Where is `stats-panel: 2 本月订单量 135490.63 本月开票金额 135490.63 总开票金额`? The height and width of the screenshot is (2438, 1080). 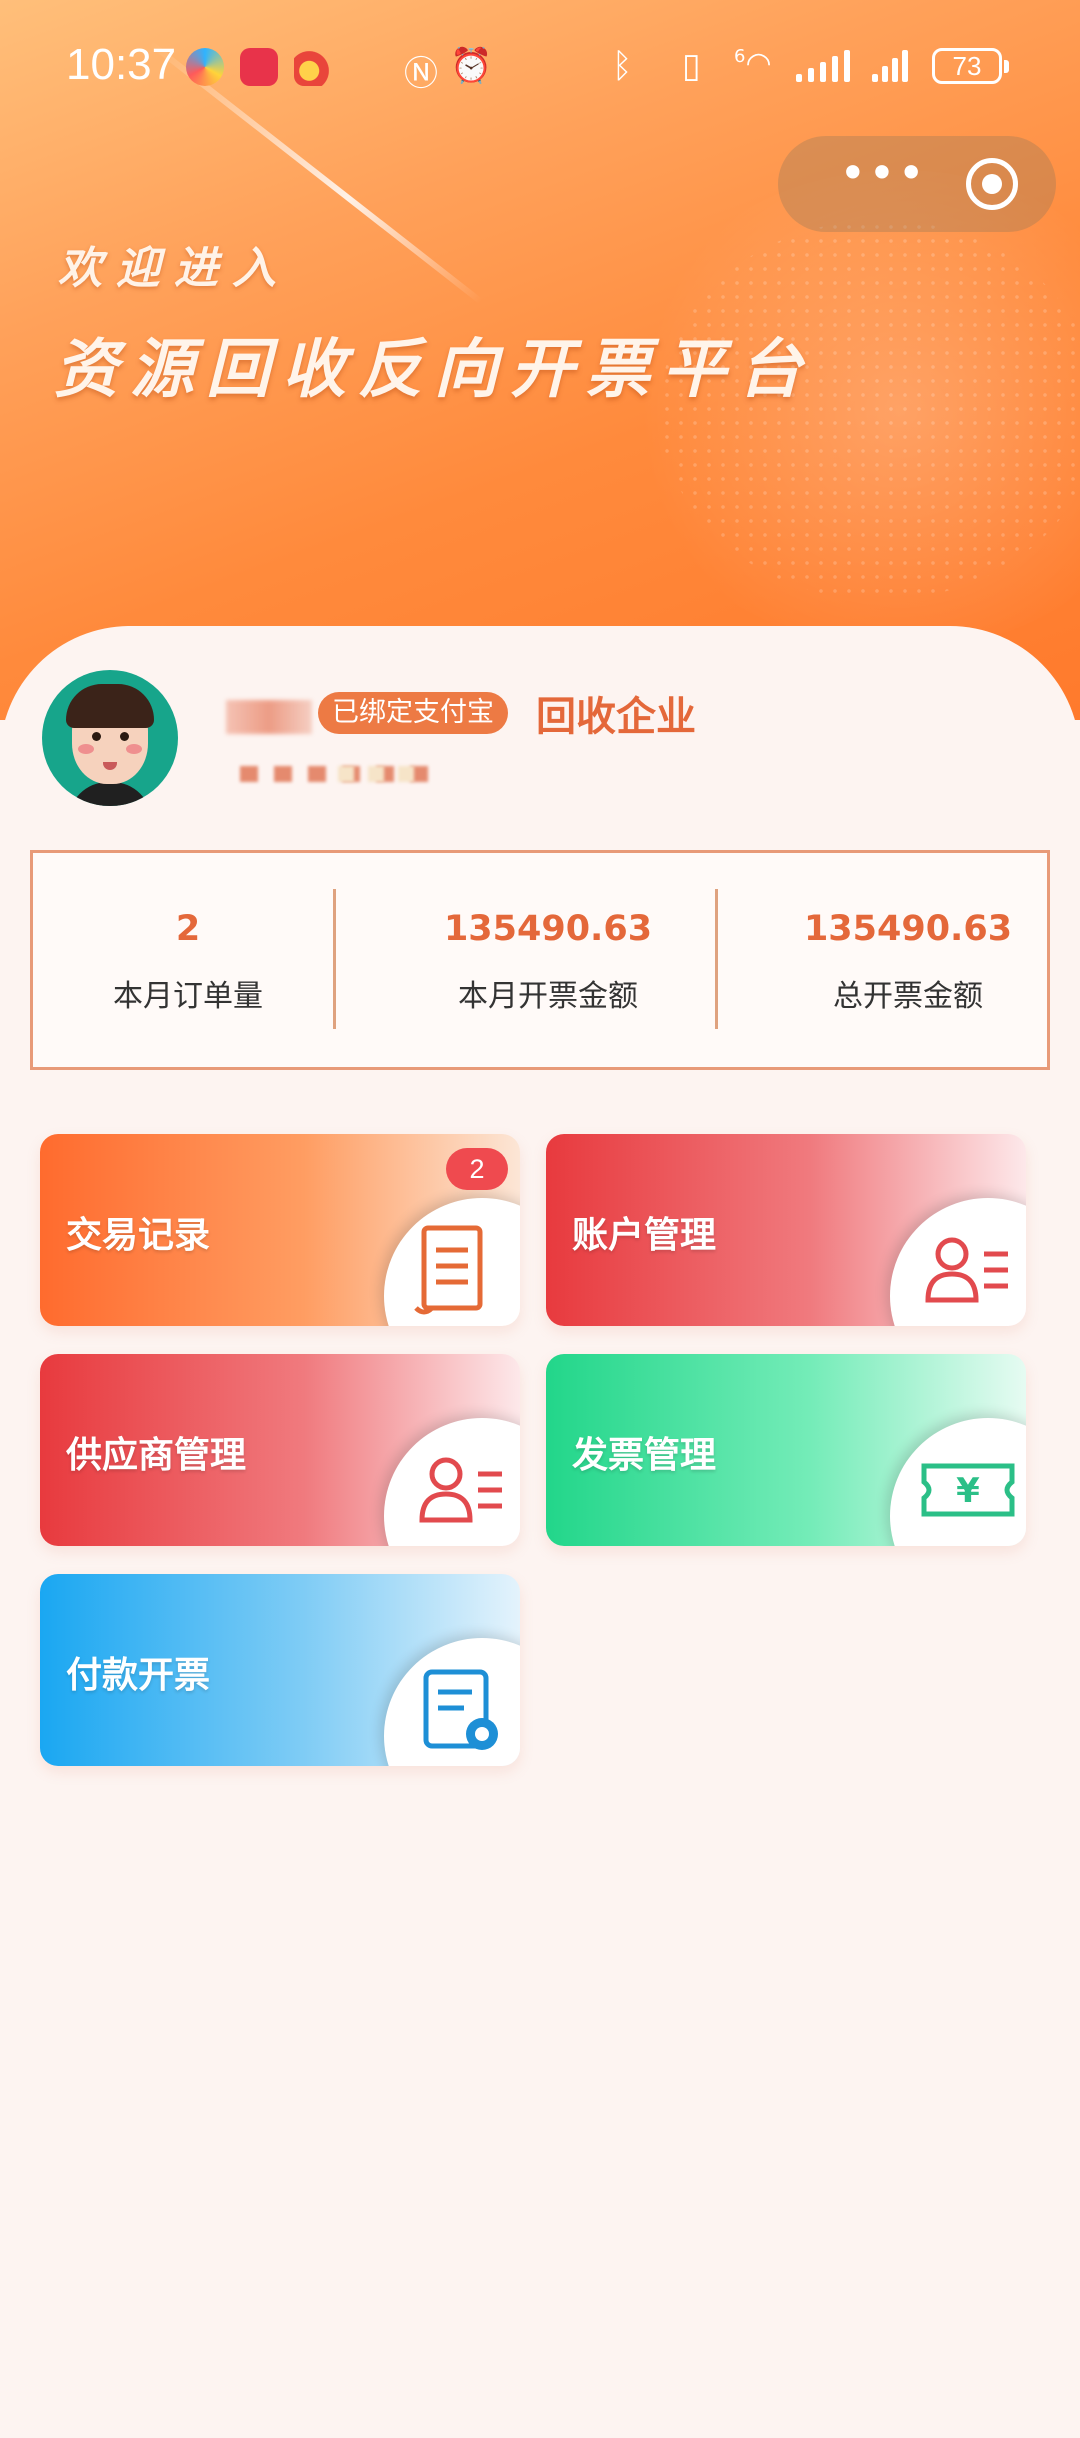
stats-panel: 2 本月订单量 135490.63 本月开票金额 135490.63 总开票金额 is located at coordinates (540, 960).